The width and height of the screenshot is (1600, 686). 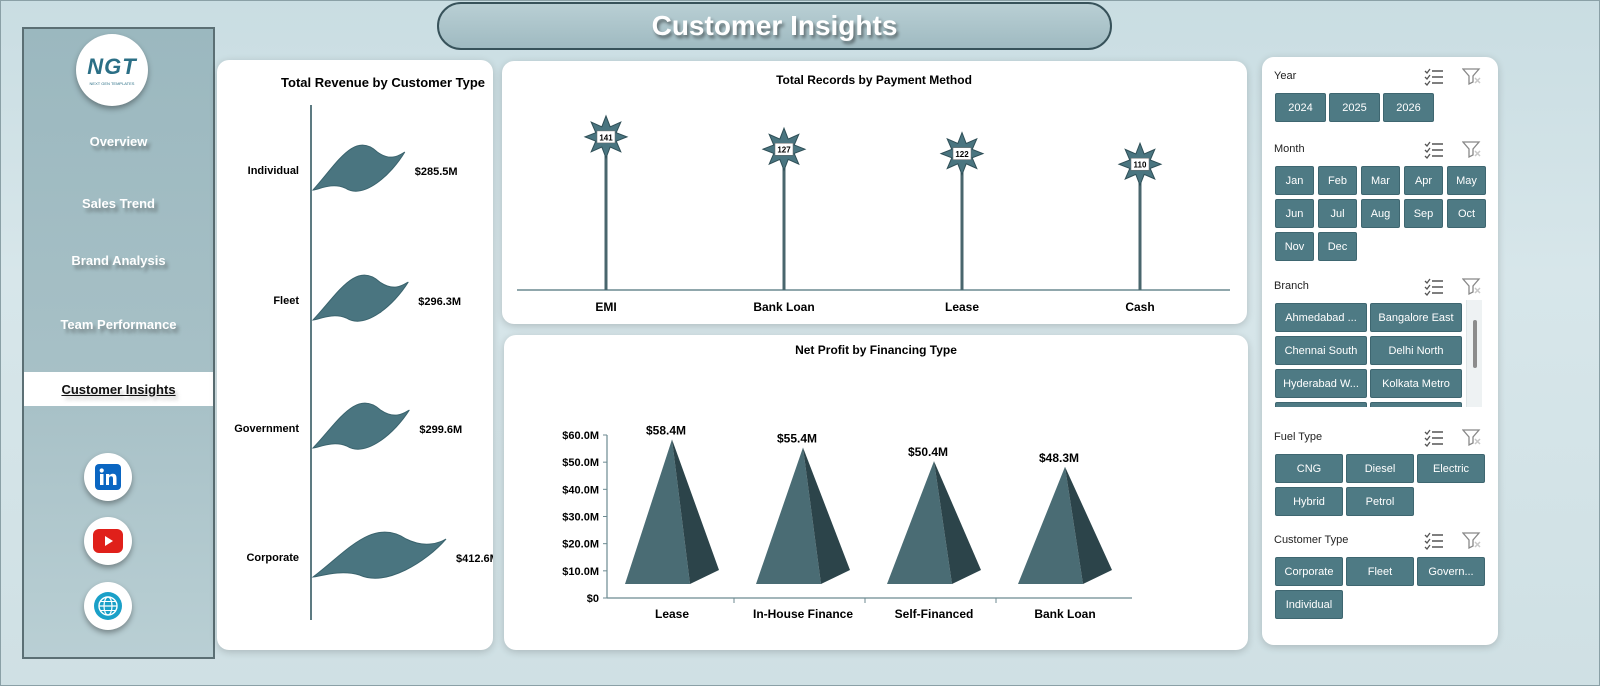 I want to click on data-label: 110, so click(x=1140, y=165).